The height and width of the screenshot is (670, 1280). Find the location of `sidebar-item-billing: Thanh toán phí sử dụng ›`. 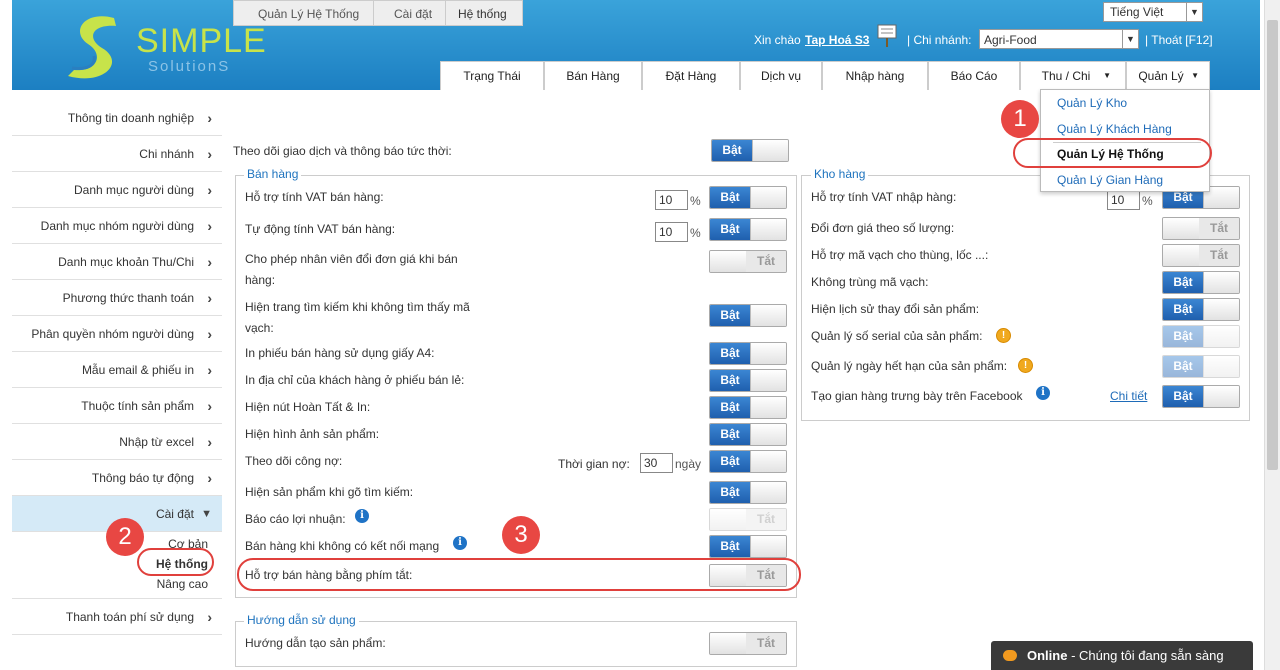

sidebar-item-billing: Thanh toán phí sử dụng › is located at coordinates (117, 617).